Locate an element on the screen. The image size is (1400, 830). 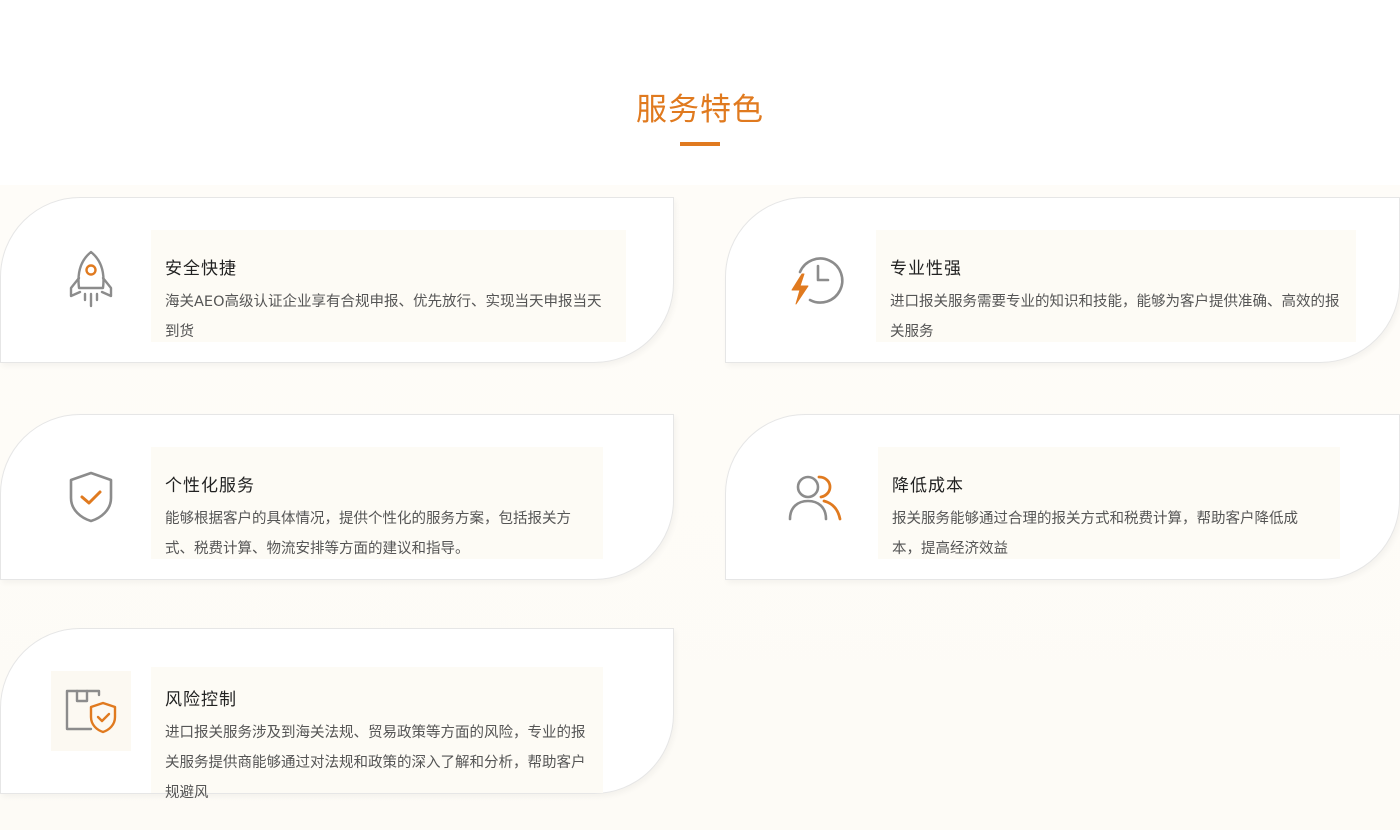
rocket-icon is located at coordinates (91, 280).